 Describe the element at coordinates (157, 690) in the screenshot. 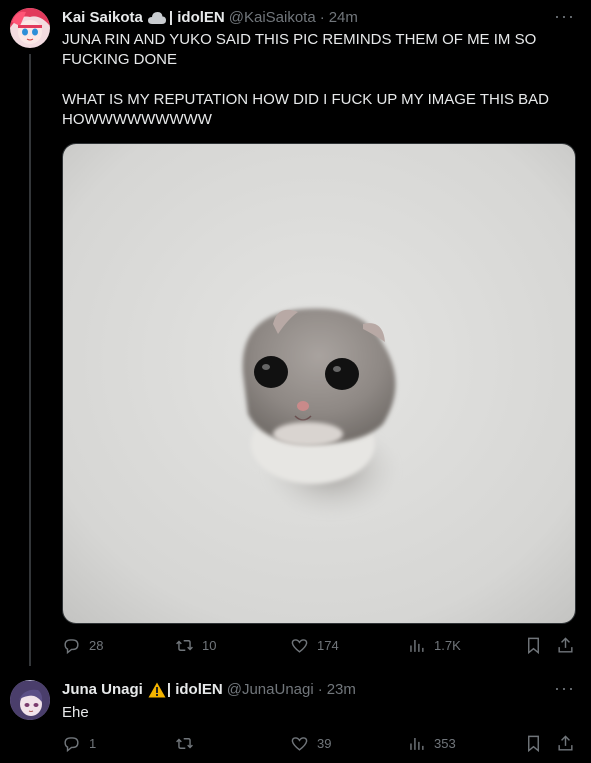

I see `warning-emoji` at that location.